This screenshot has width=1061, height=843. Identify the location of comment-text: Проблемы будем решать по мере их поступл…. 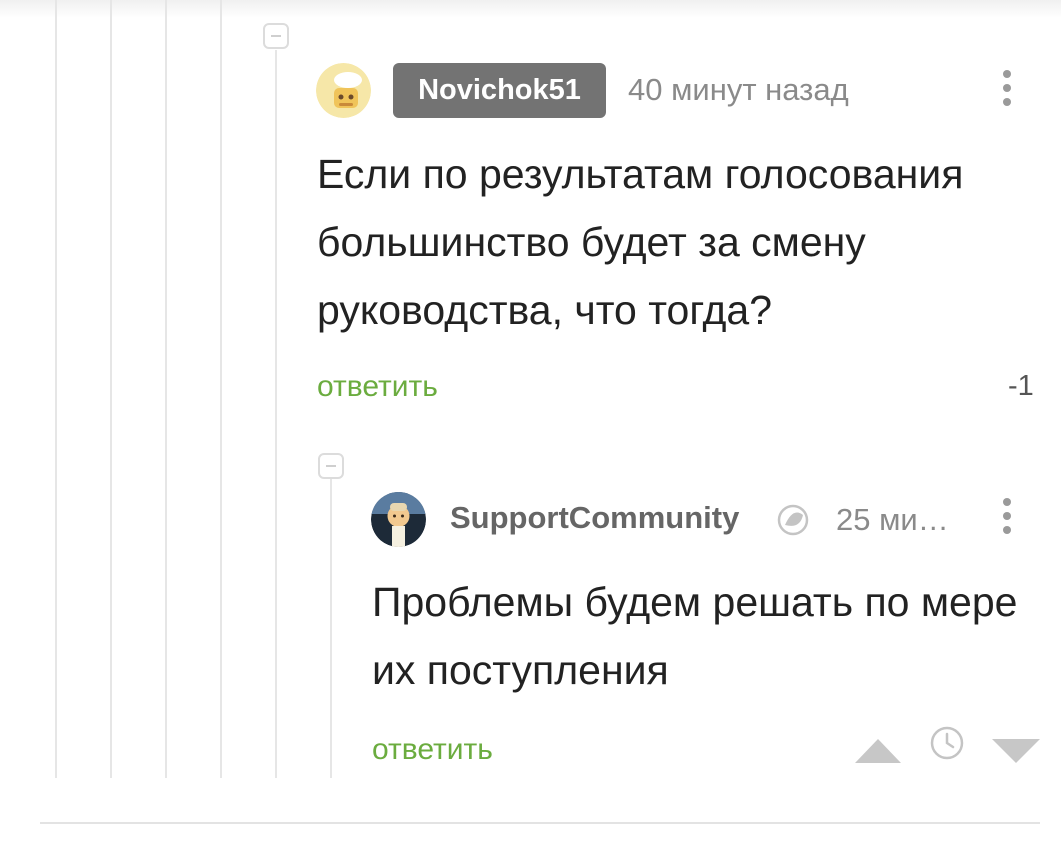
(695, 636).